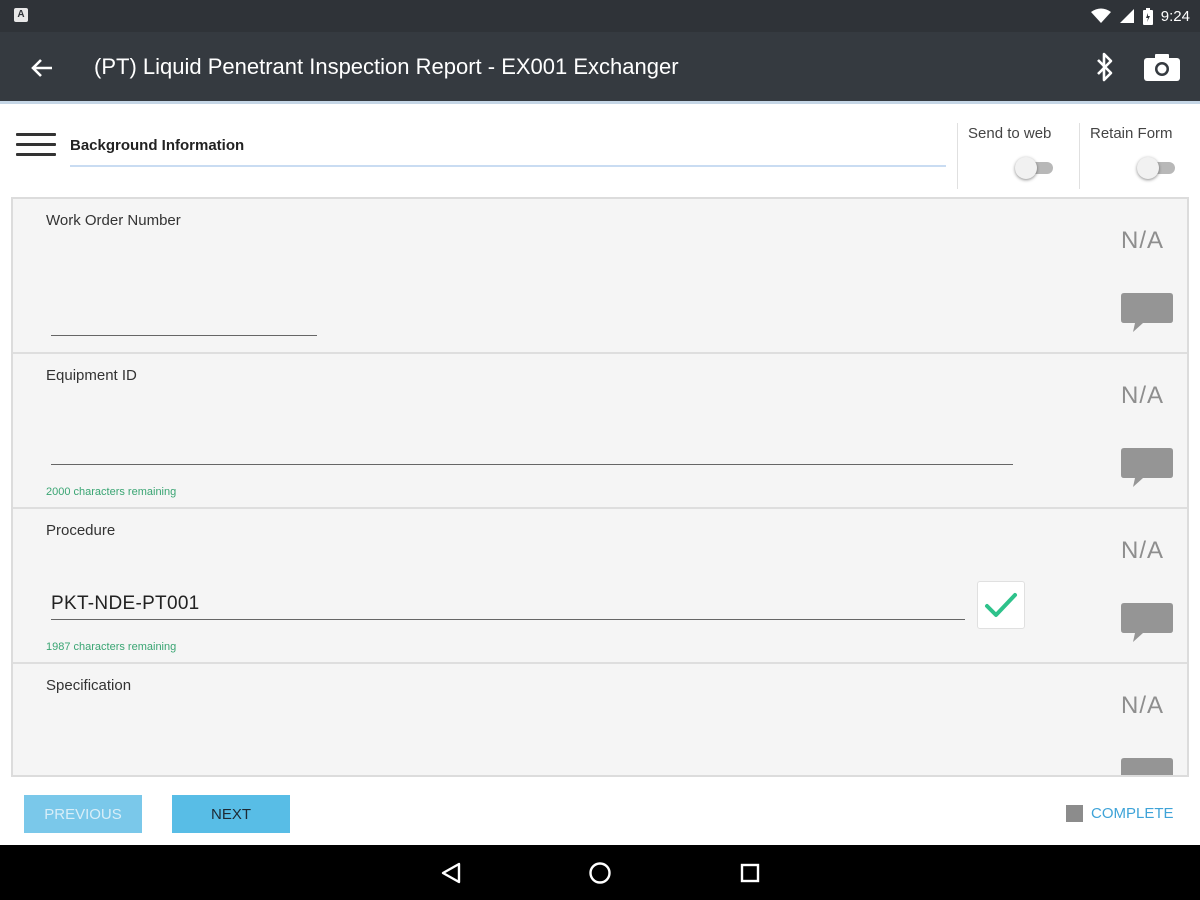 The width and height of the screenshot is (1200, 900). Describe the element at coordinates (89, 685) in the screenshot. I see `question-label: Specification` at that location.